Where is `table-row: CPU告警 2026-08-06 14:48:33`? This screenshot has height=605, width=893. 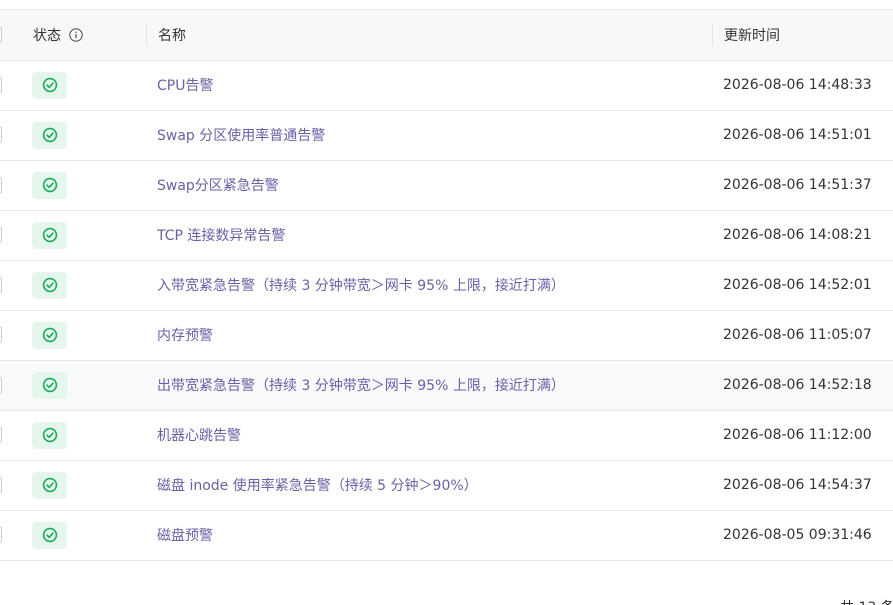
table-row: CPU告警 2026-08-06 14:48:33 is located at coordinates (446, 85).